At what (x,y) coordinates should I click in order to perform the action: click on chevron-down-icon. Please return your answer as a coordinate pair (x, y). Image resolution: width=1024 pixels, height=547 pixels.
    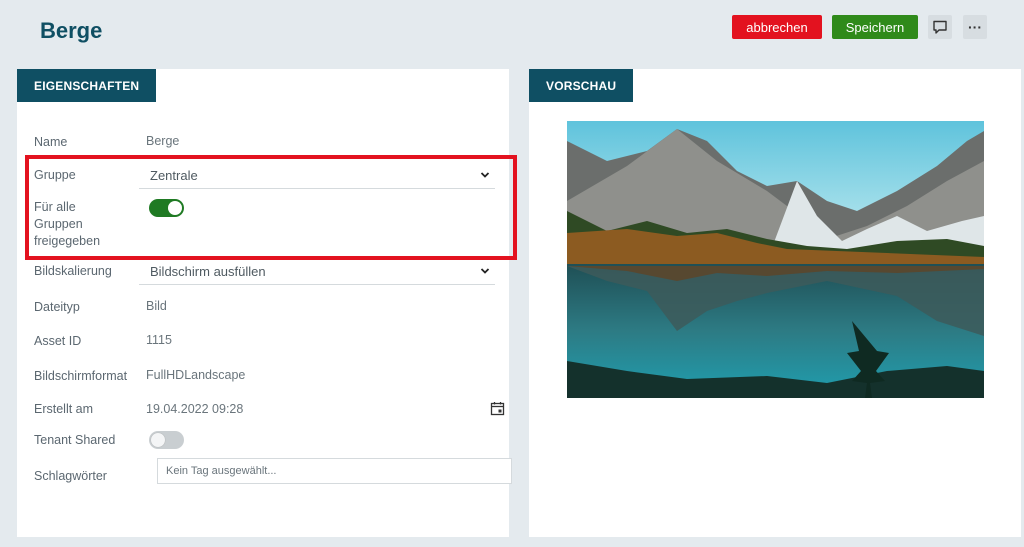
    Looking at the image, I should click on (485, 271).